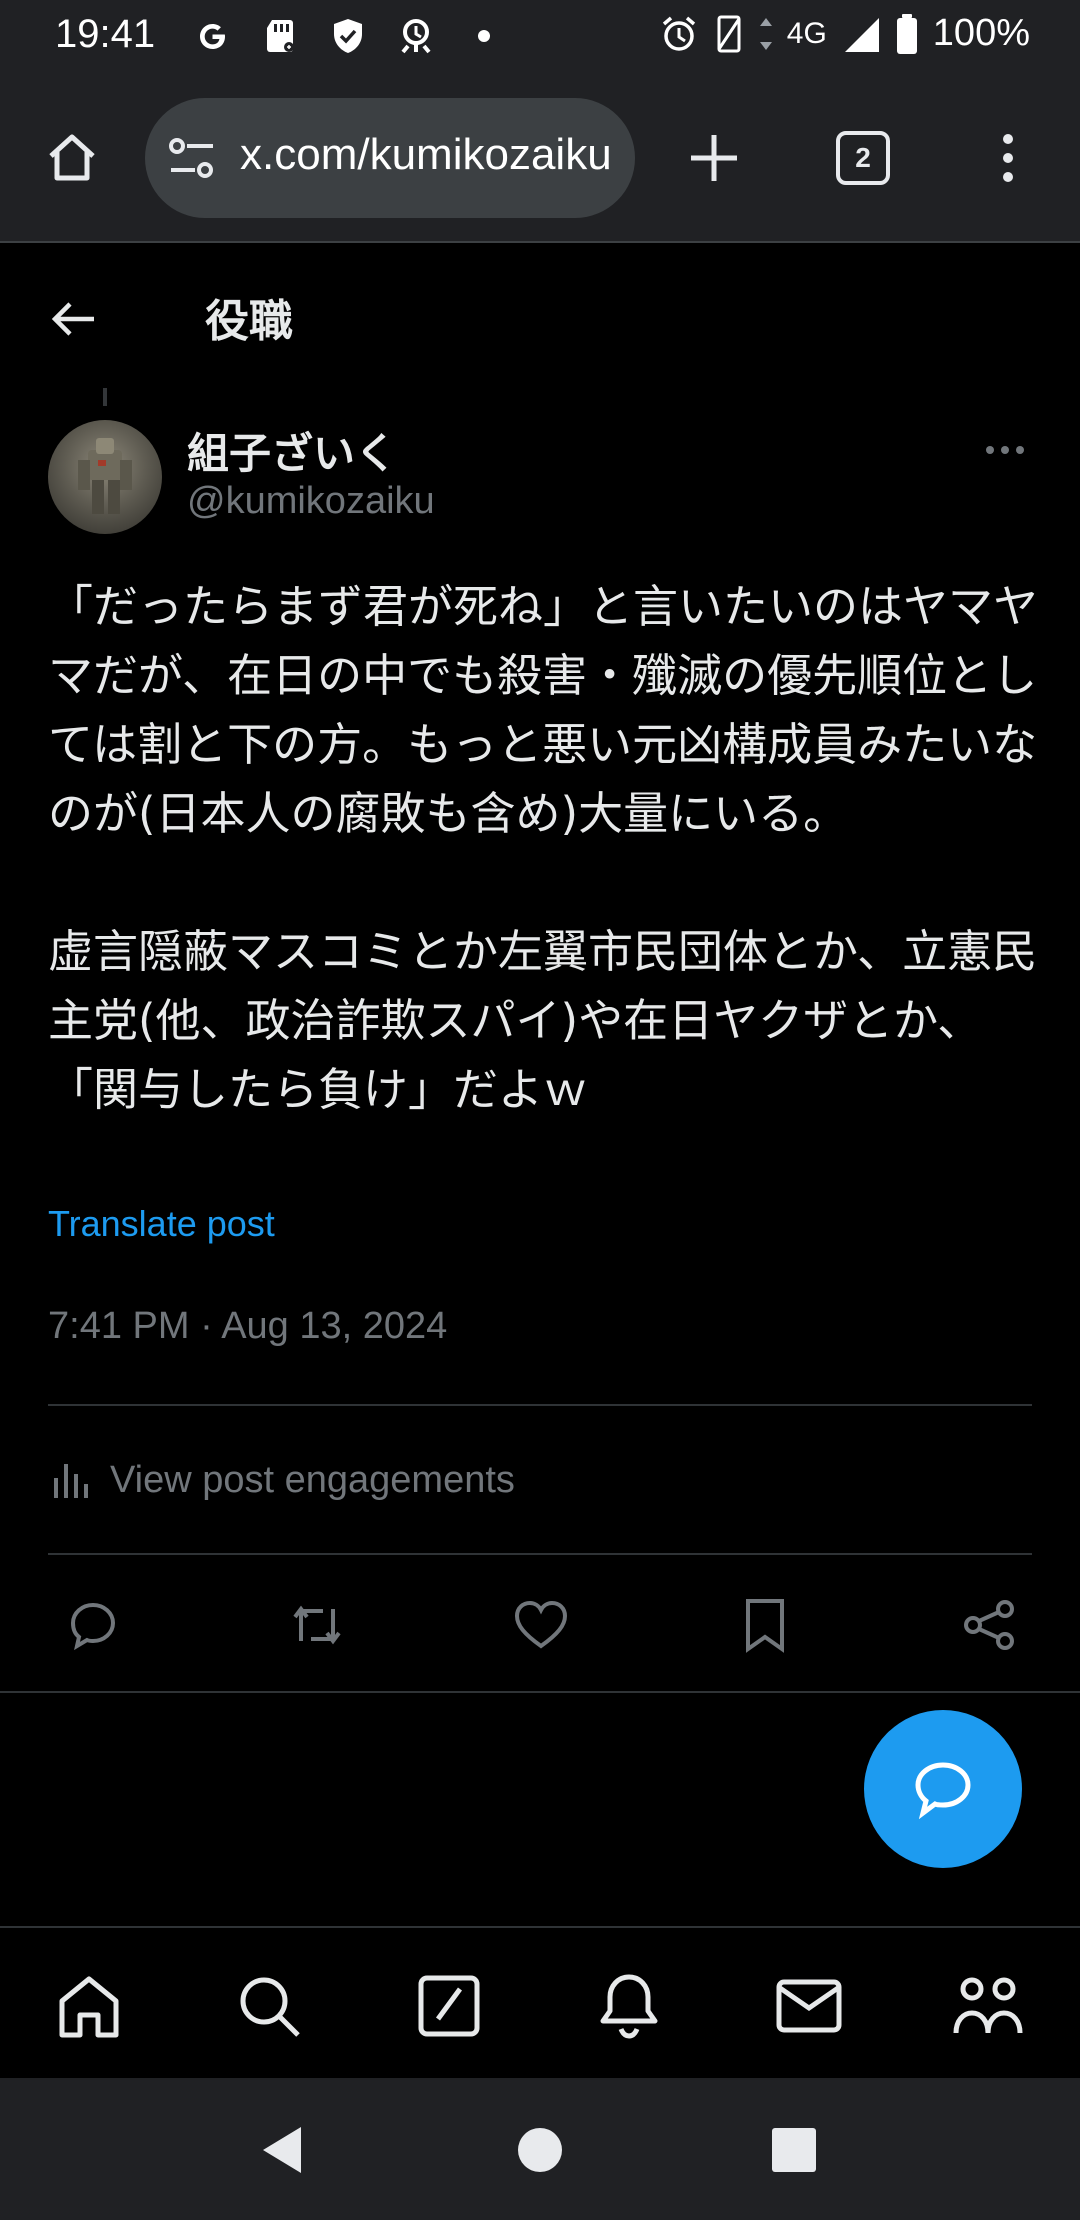  What do you see at coordinates (416, 36) in the screenshot?
I see `bug-icon` at bounding box center [416, 36].